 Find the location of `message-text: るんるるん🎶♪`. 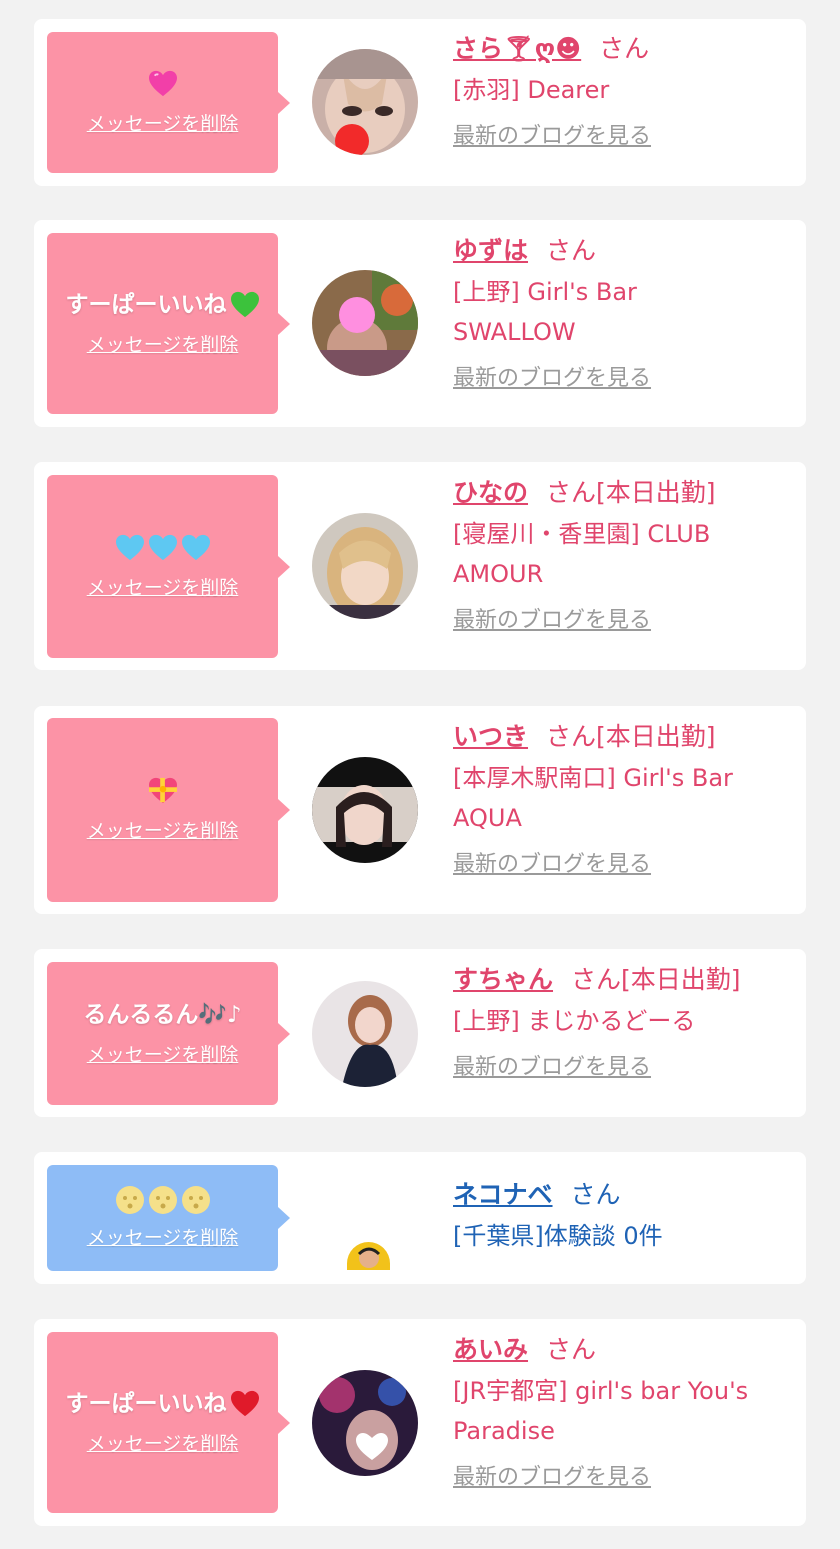

message-text: るんるるん🎶♪ is located at coordinates (162, 1014).